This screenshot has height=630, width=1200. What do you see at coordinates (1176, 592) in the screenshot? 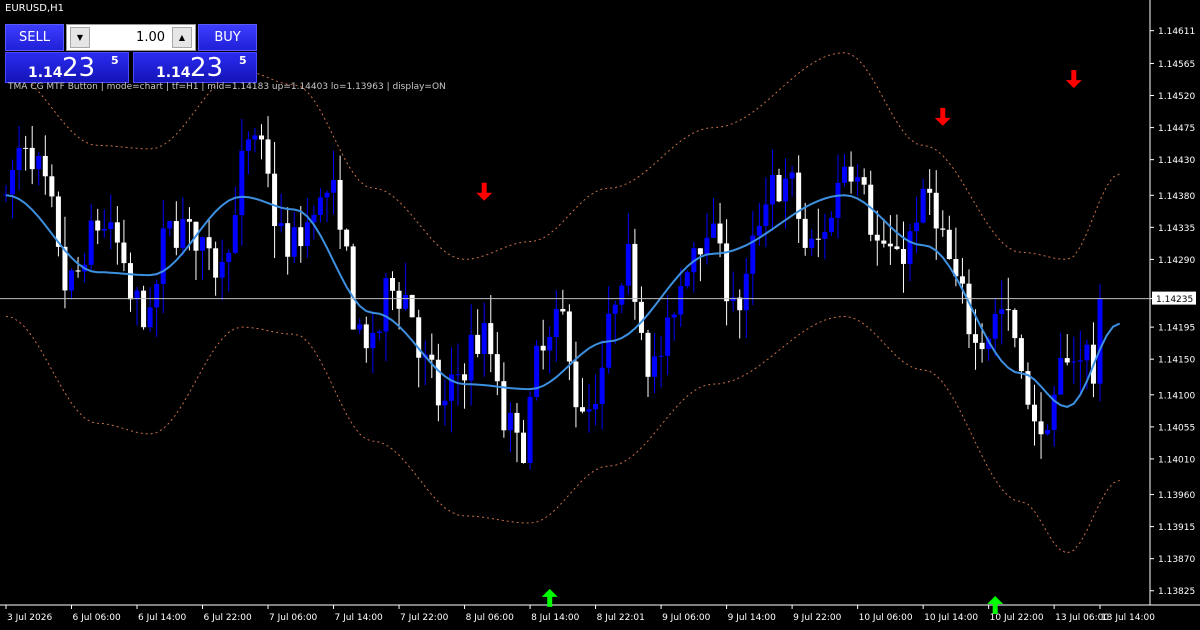
I see `price-tick-label: 1.13825` at bounding box center [1176, 592].